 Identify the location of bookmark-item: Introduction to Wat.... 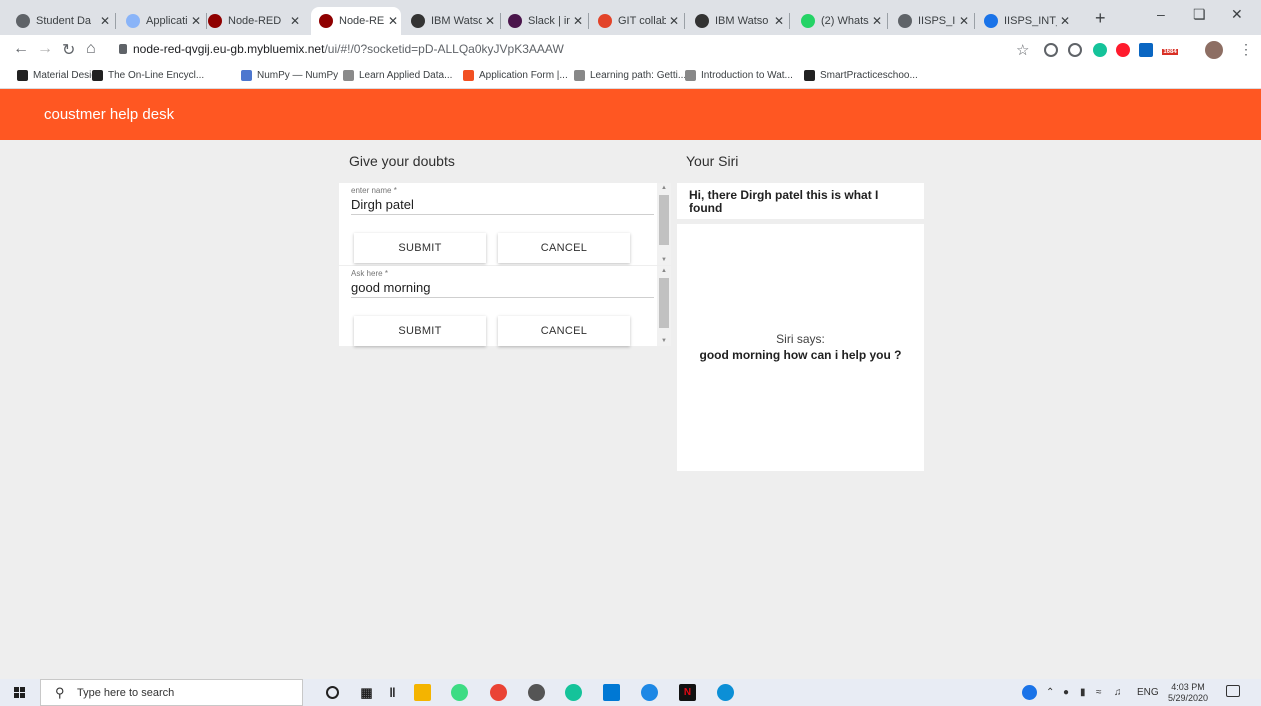
(739, 75).